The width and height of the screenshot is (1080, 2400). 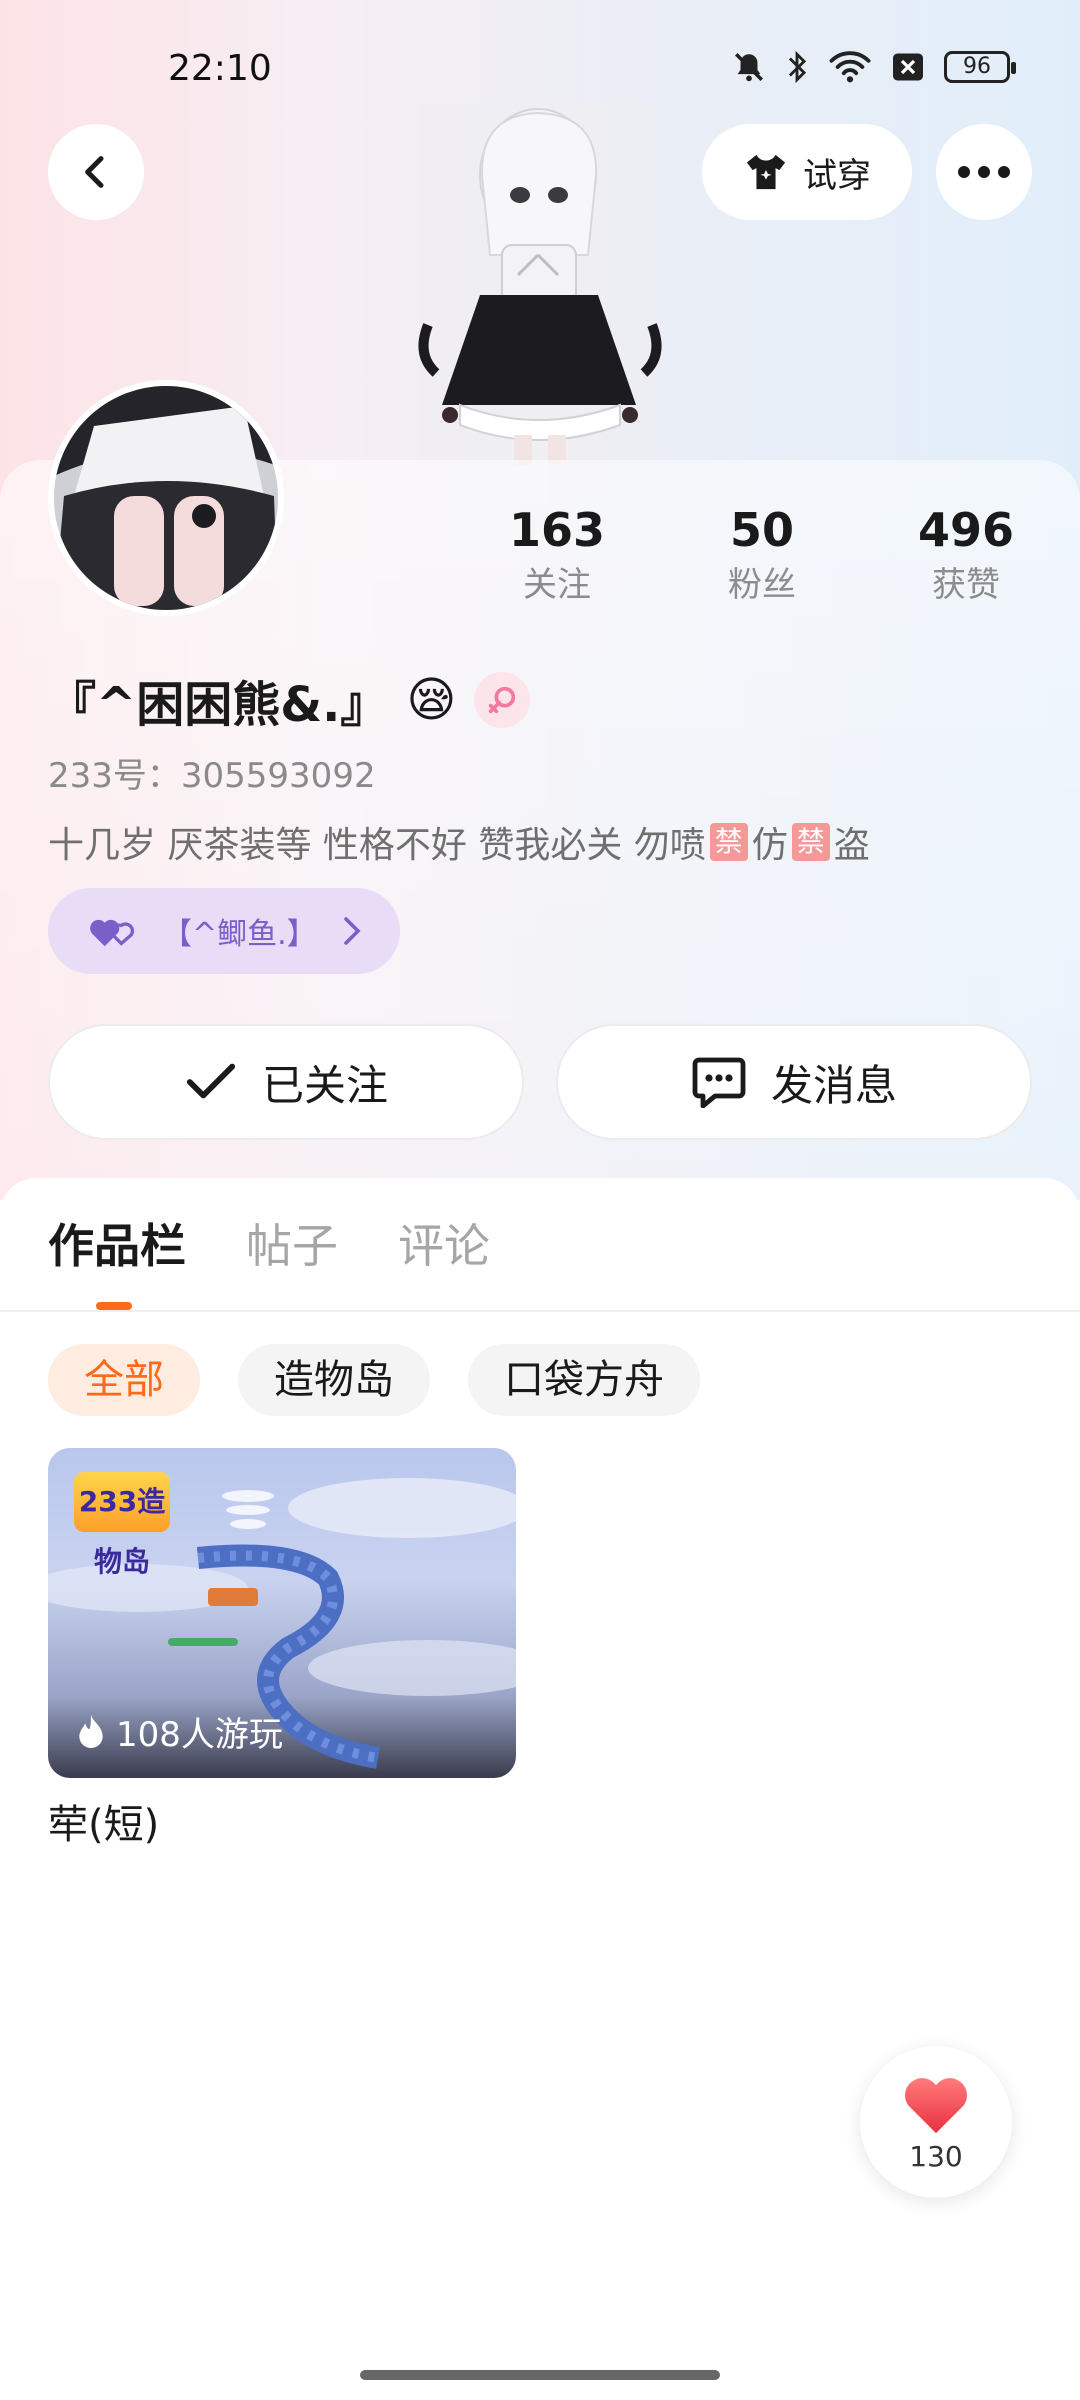 I want to click on filter-pocket-ark: 口袋方舟, so click(x=584, y=1380).